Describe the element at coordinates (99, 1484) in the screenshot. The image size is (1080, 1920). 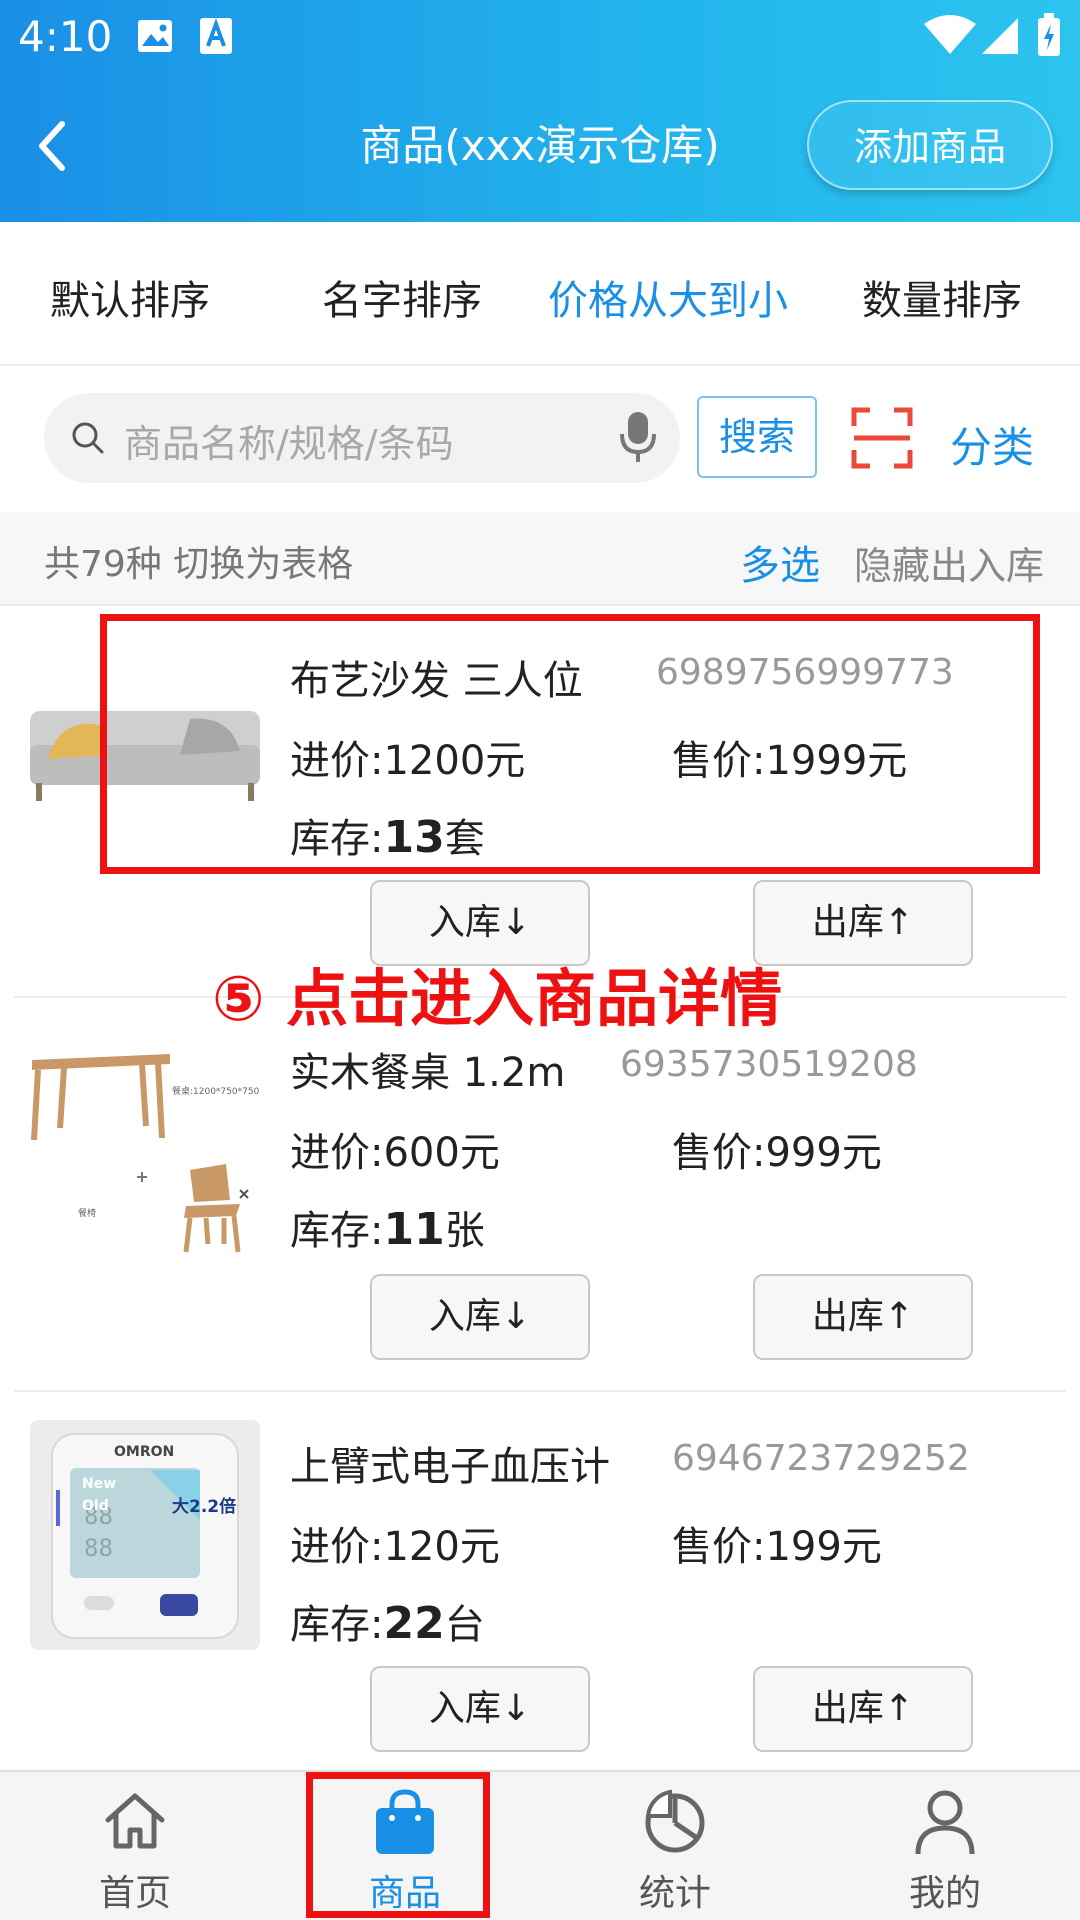
I see `bp-new-text: New` at that location.